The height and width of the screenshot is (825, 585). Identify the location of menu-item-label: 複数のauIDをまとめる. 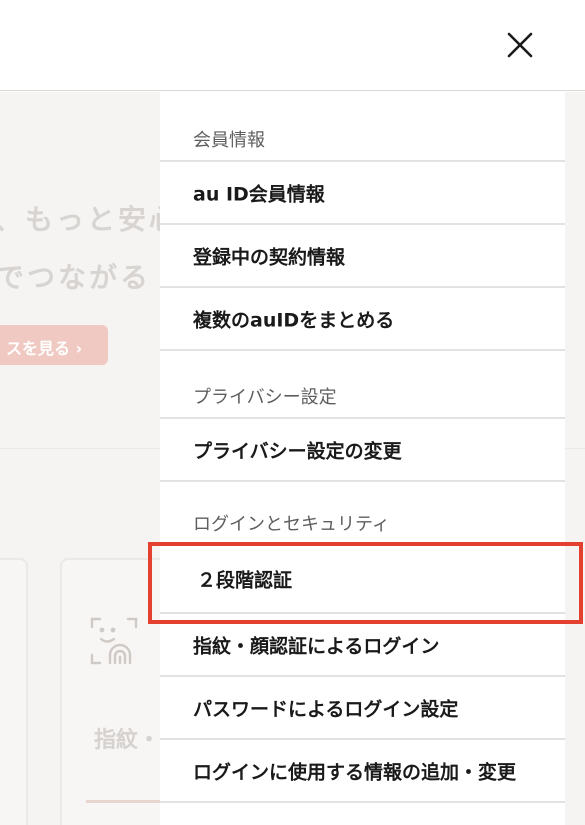
(293, 318).